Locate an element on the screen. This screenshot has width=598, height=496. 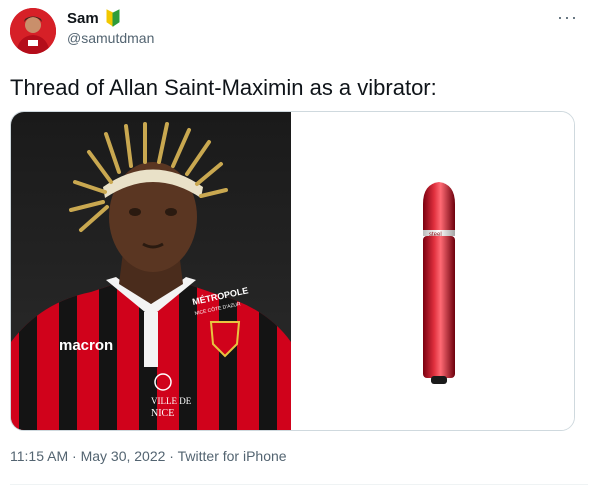
beginner-leaf-icon is located at coordinates (113, 18).